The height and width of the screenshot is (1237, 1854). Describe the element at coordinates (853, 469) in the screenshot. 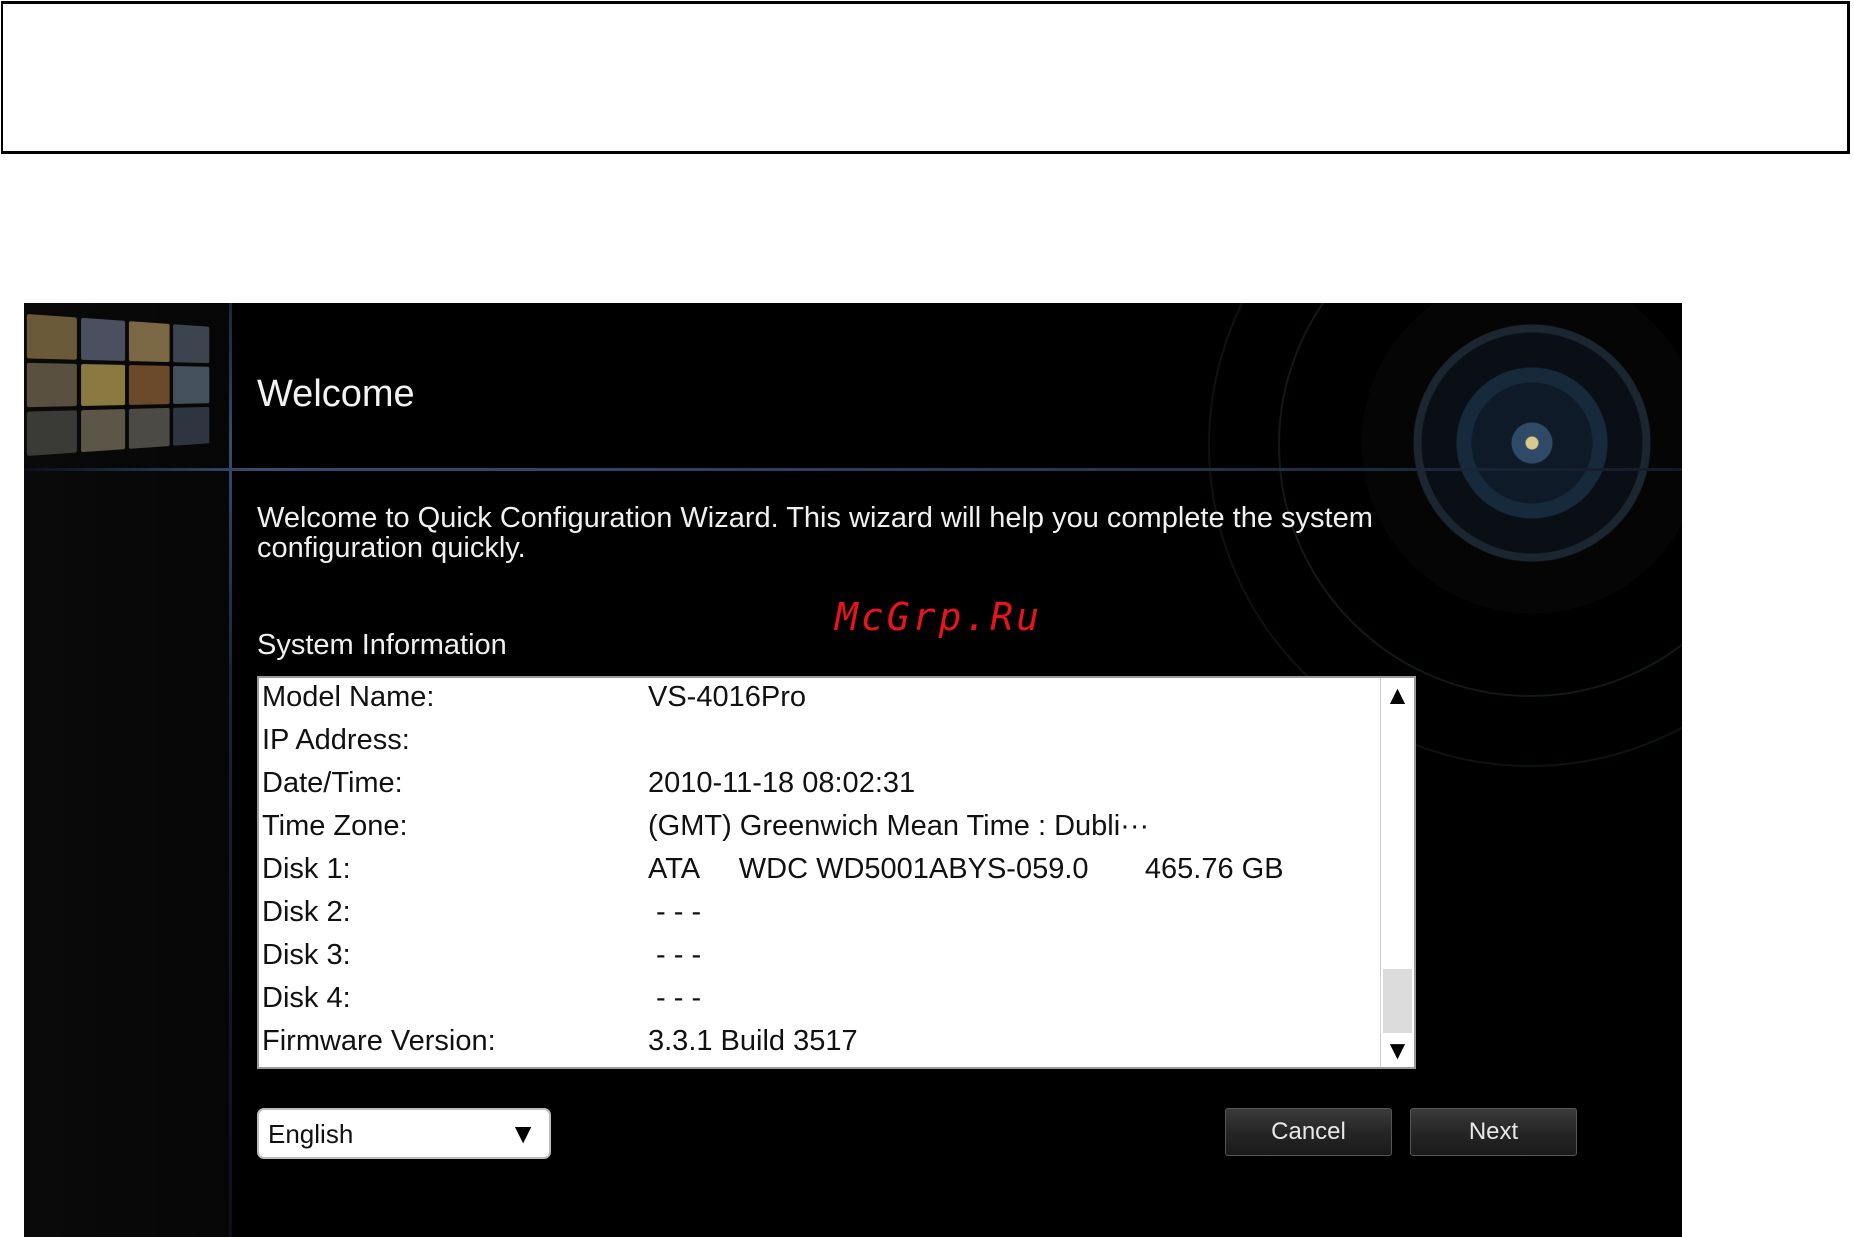

I see `horizontal-divider` at that location.